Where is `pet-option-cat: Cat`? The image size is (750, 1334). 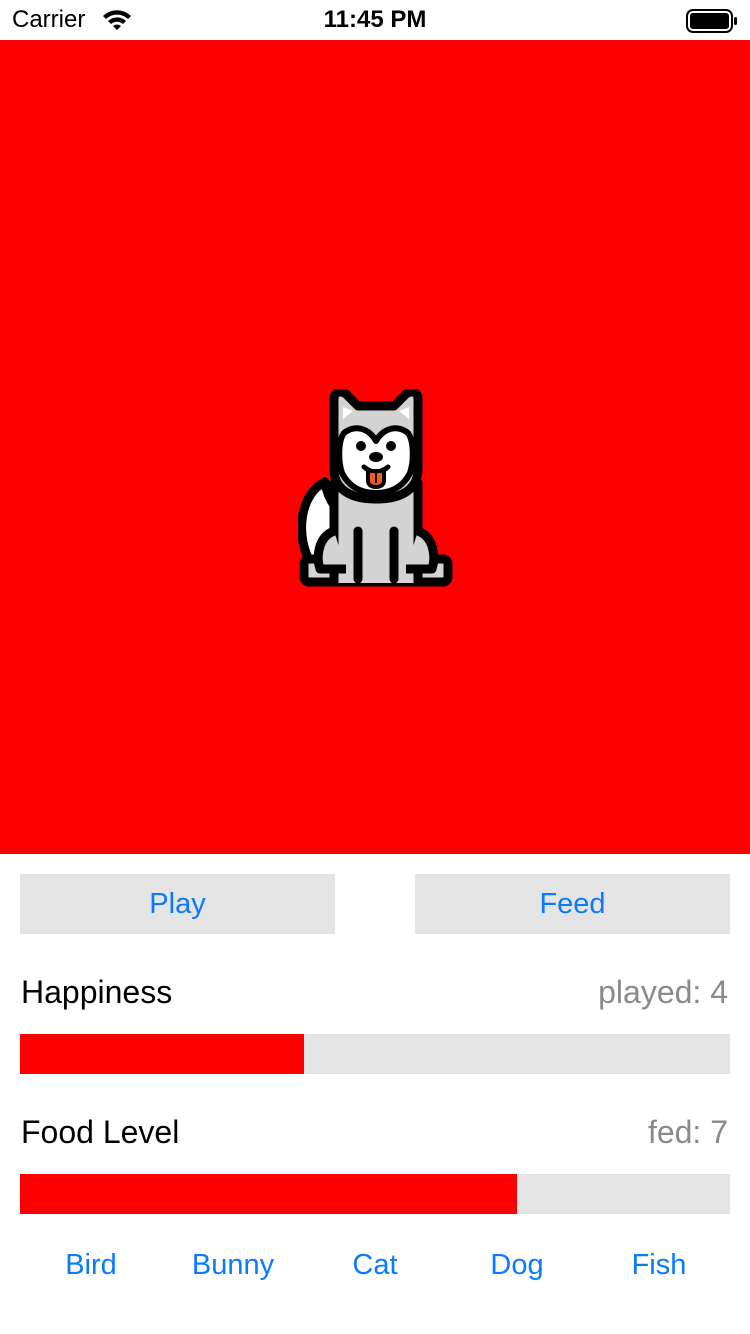
pet-option-cat: Cat is located at coordinates (375, 1265).